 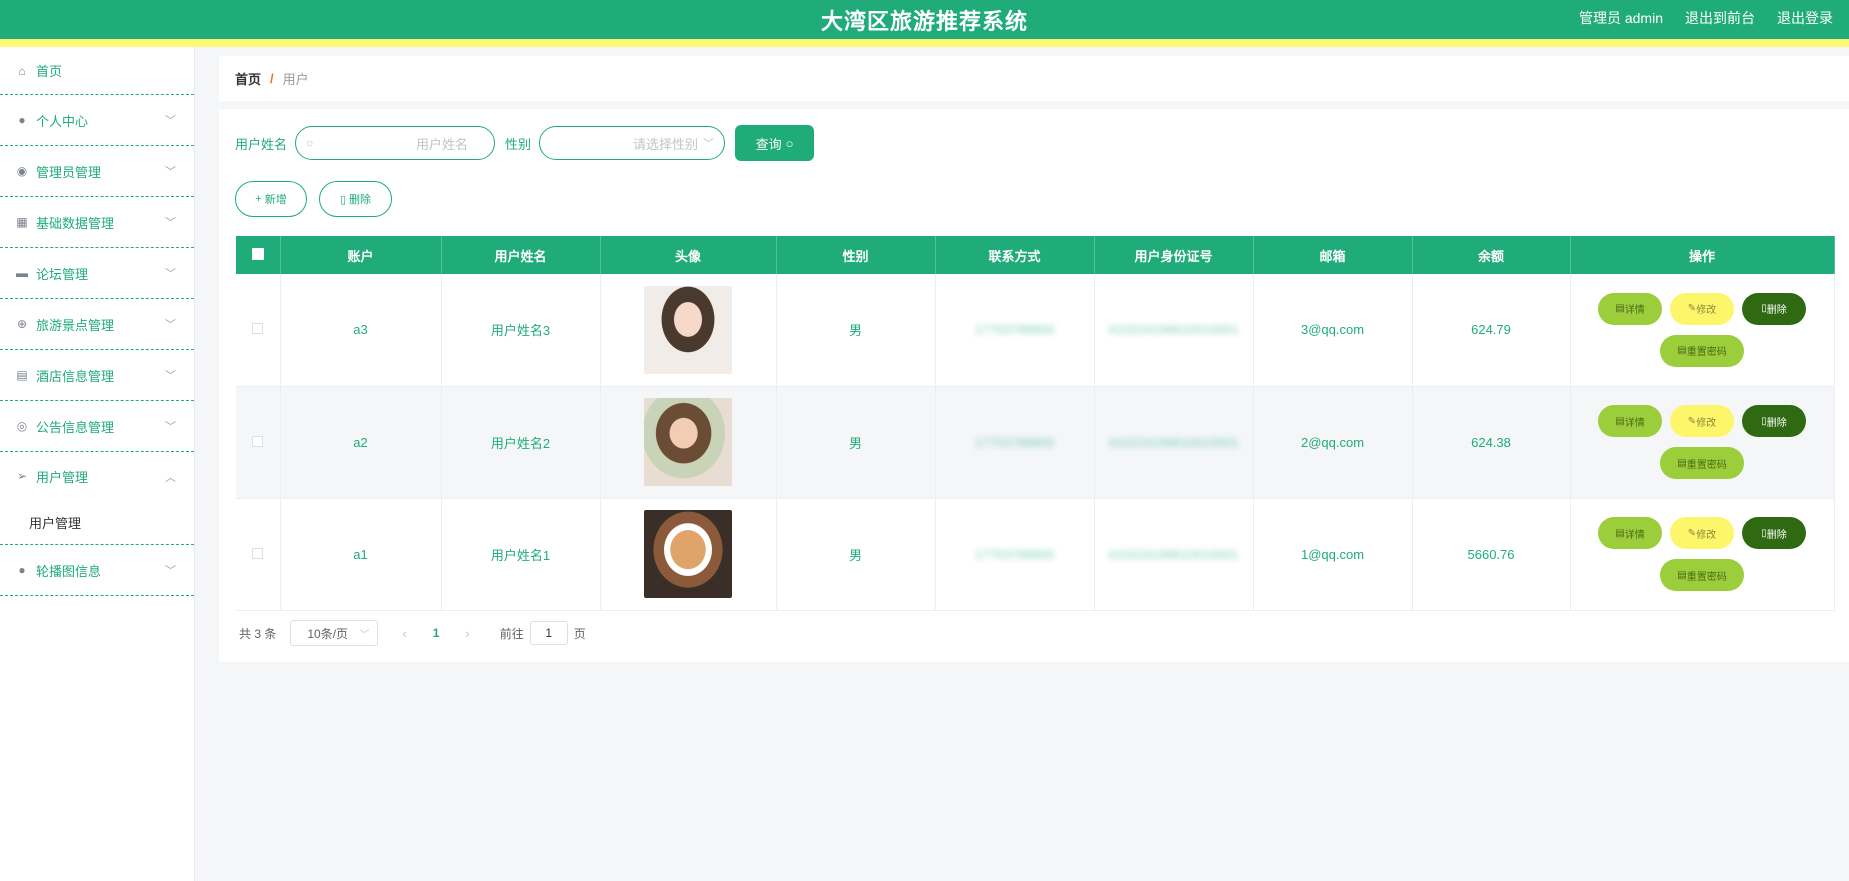 I want to click on add-button: + 新增, so click(x=271, y=199).